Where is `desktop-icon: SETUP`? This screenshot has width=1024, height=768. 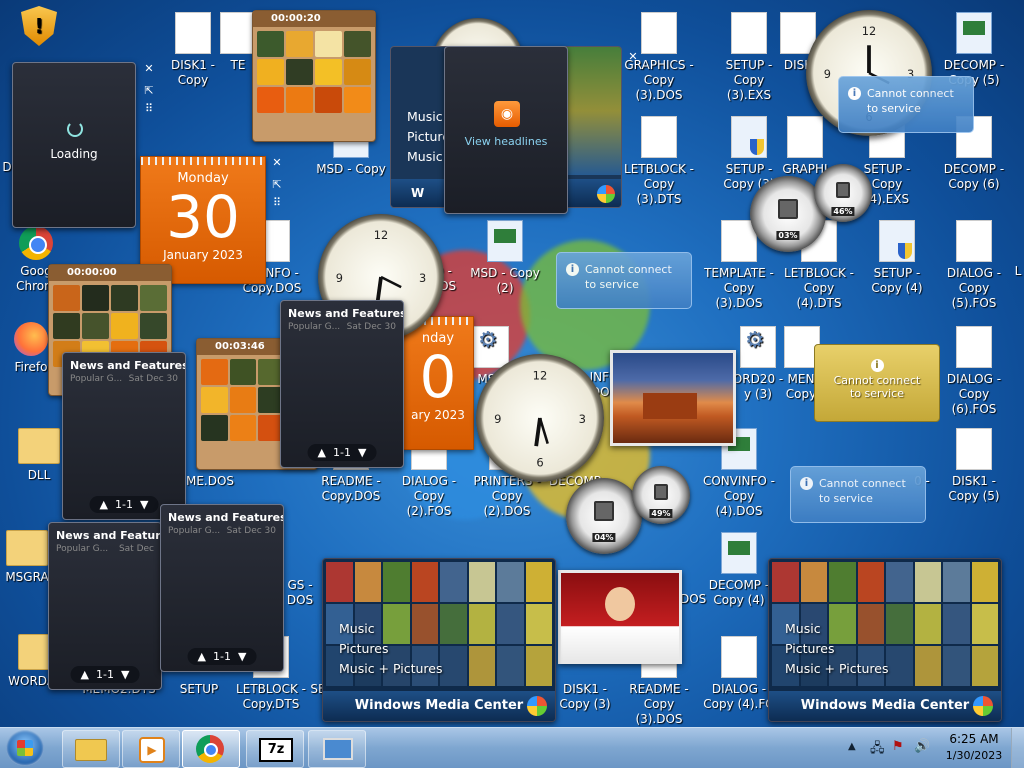
desktop-icon: SETUP is located at coordinates (199, 689).